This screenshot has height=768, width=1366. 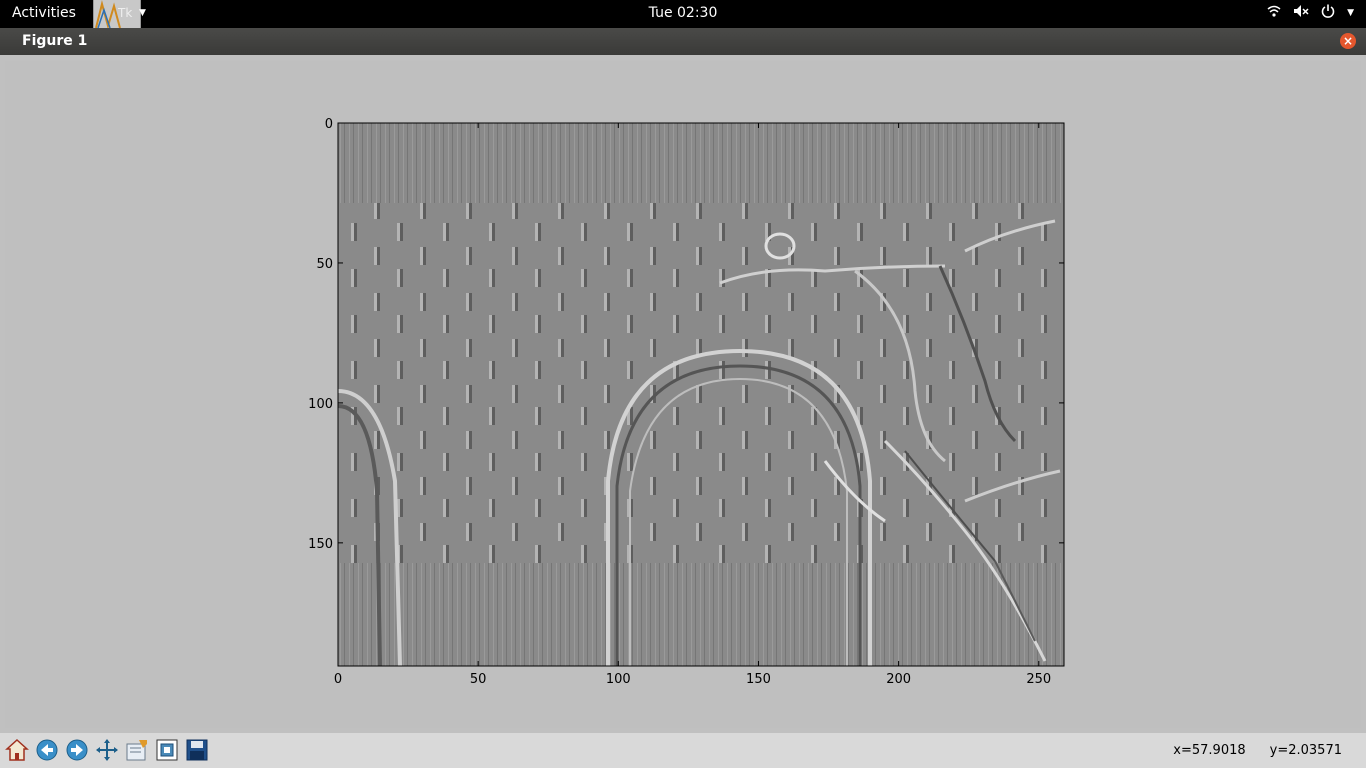 I want to click on x-tick-label: 150, so click(x=758, y=679).